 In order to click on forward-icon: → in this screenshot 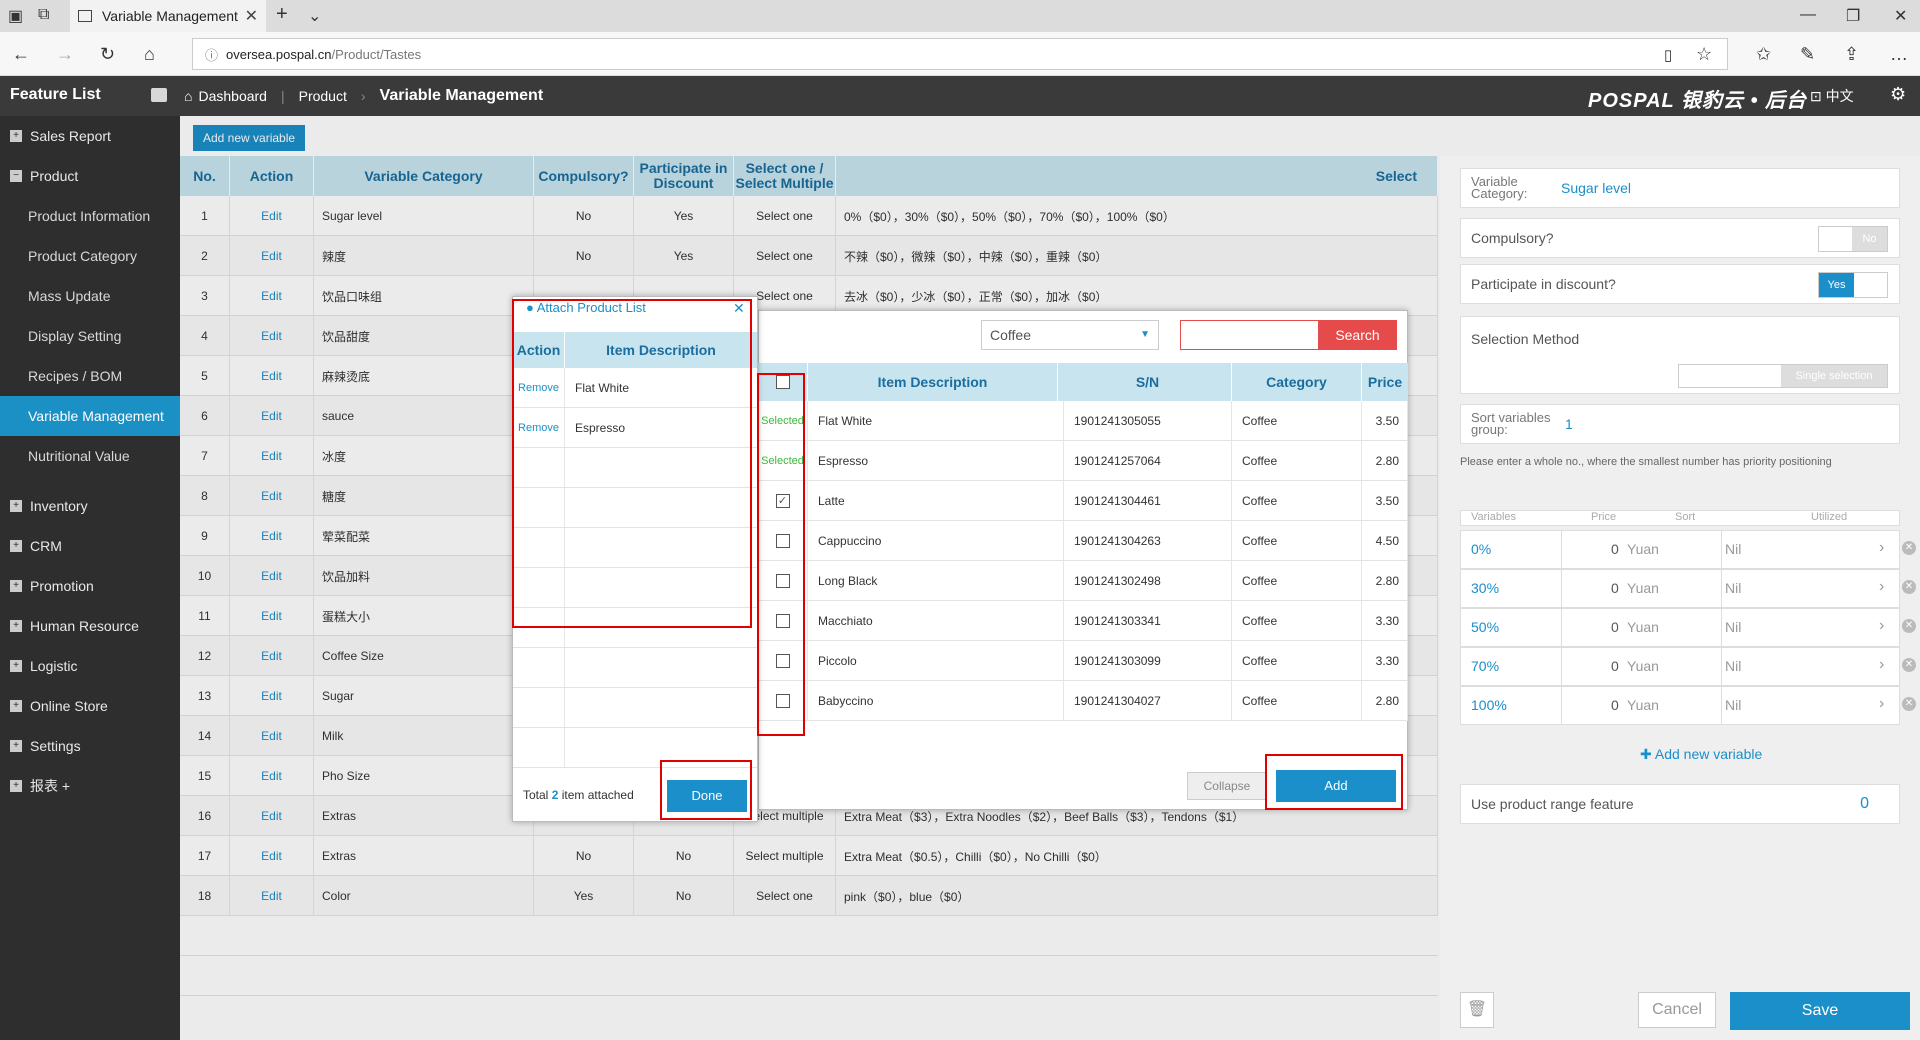, I will do `click(65, 54)`.